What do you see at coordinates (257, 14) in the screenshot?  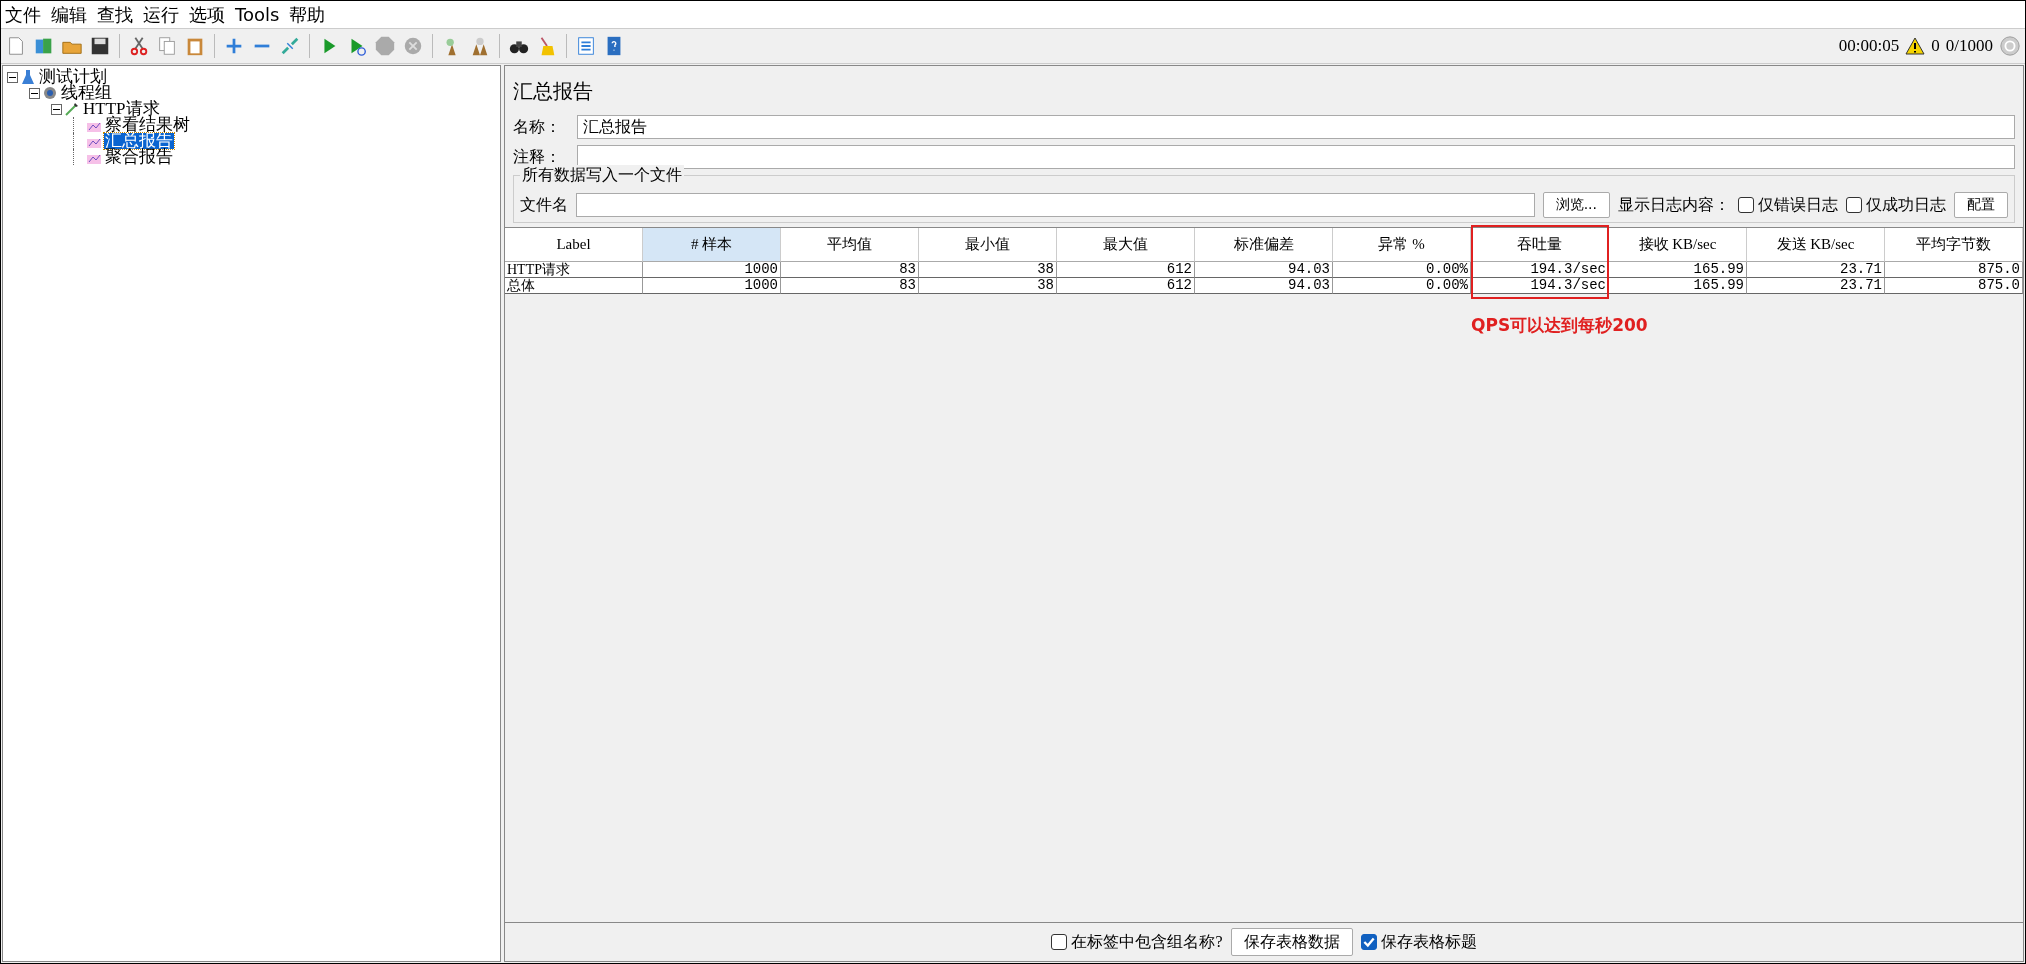 I see `menu-item: Tools` at bounding box center [257, 14].